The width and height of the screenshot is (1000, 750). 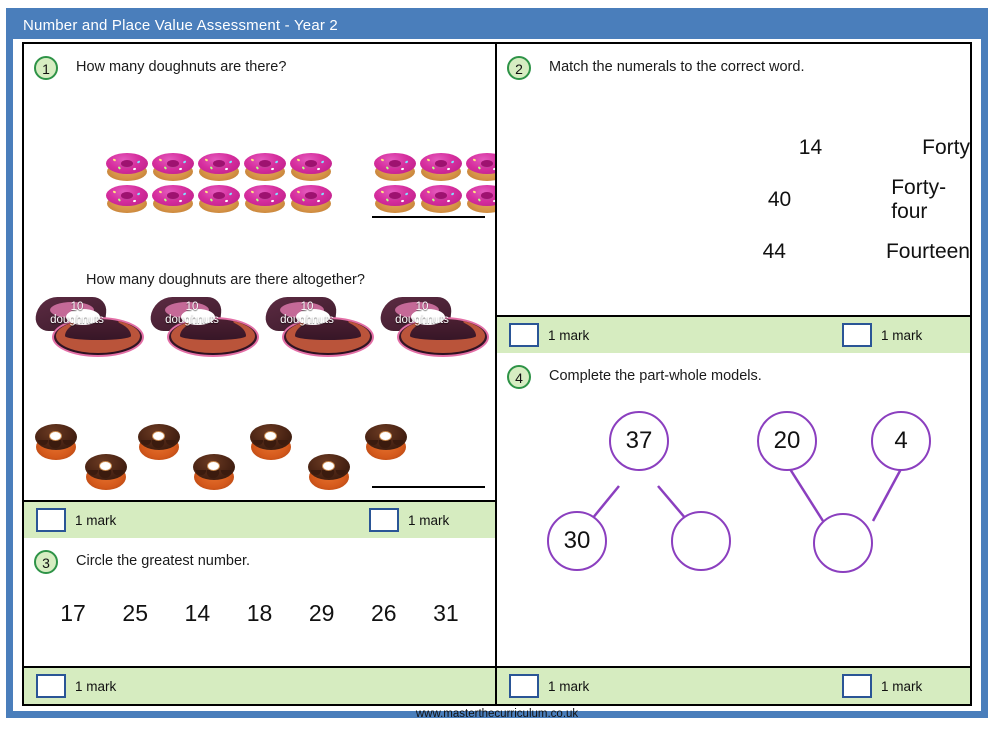 I want to click on match-row: 40 Forty-four, so click(x=733, y=200).